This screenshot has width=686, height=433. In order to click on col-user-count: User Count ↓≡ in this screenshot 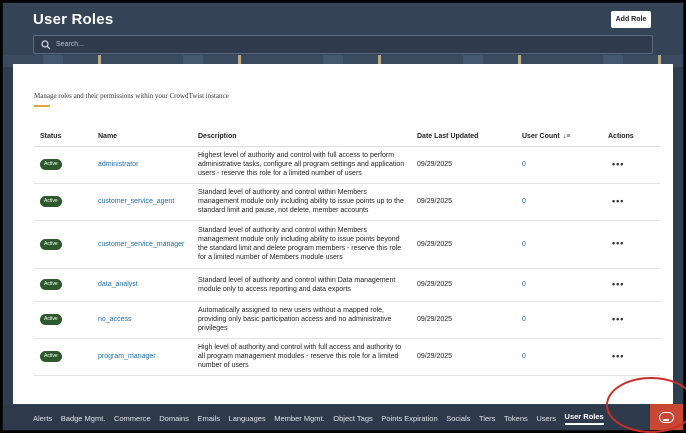, I will do `click(561, 137)`.